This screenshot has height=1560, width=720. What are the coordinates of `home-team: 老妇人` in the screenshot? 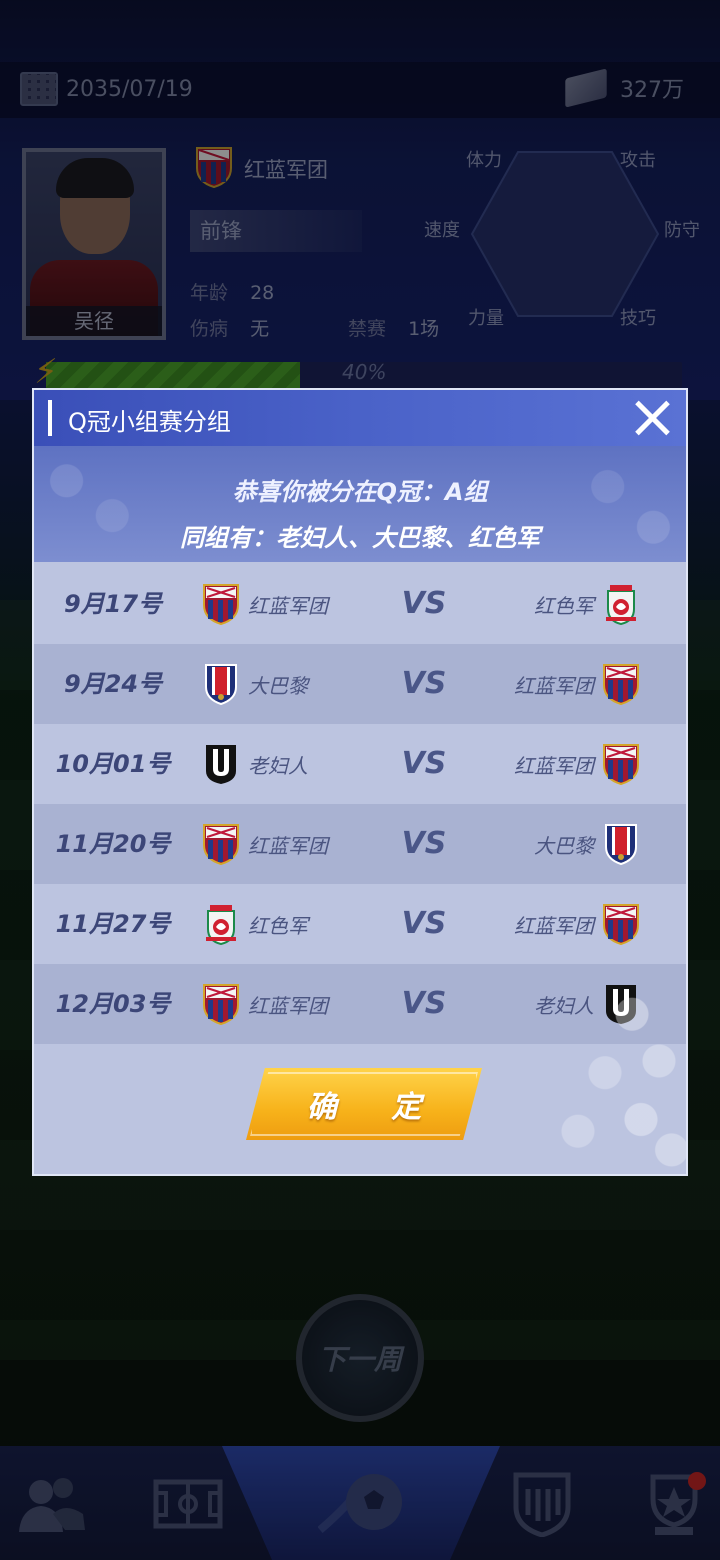 It's located at (255, 764).